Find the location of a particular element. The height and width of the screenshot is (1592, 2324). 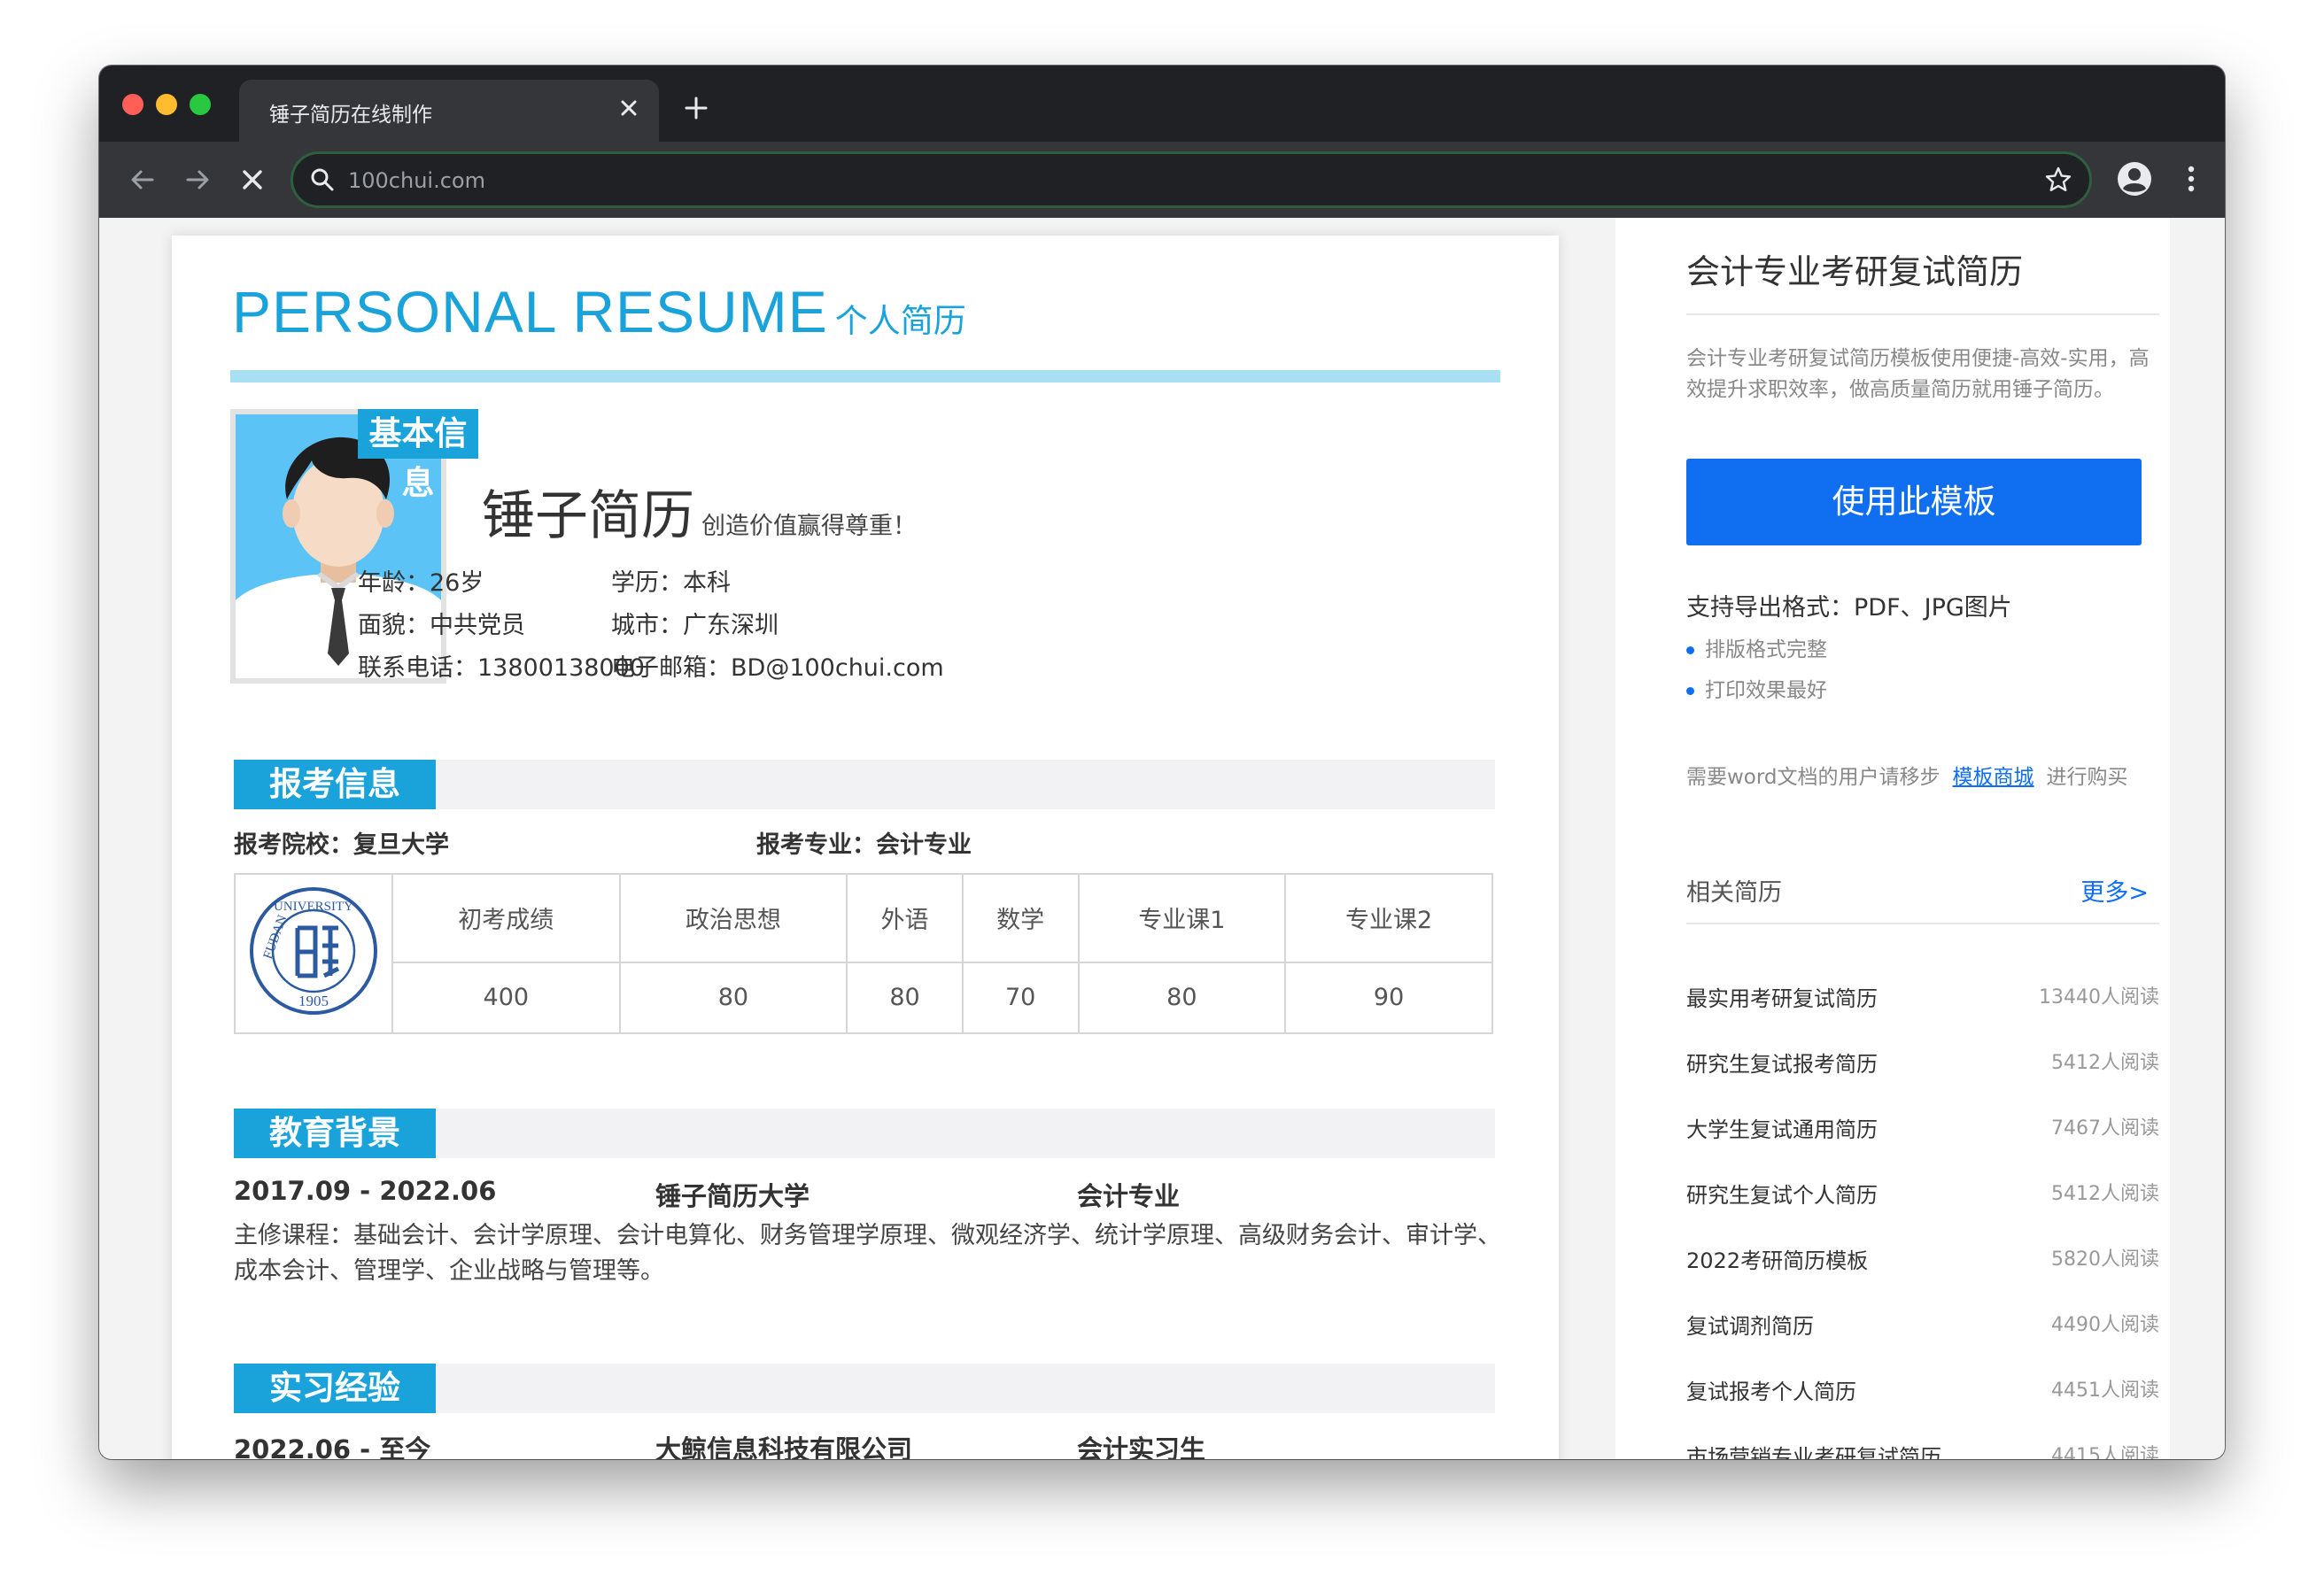

related-item-count: 4415人阅读 is located at coordinates (2105, 1452).